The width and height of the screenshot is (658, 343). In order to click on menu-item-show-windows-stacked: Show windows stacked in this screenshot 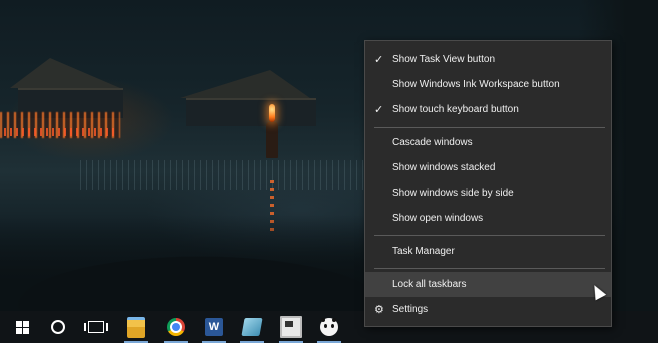, I will do `click(488, 167)`.